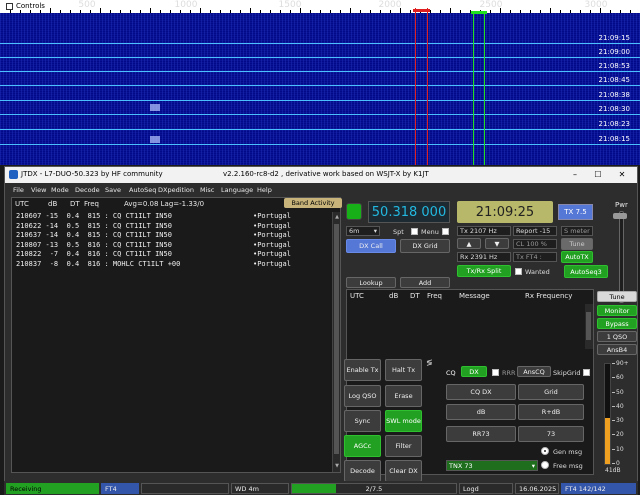 The image size is (640, 495). Describe the element at coordinates (620, 435) in the screenshot. I see `meter-mark: 20` at that location.